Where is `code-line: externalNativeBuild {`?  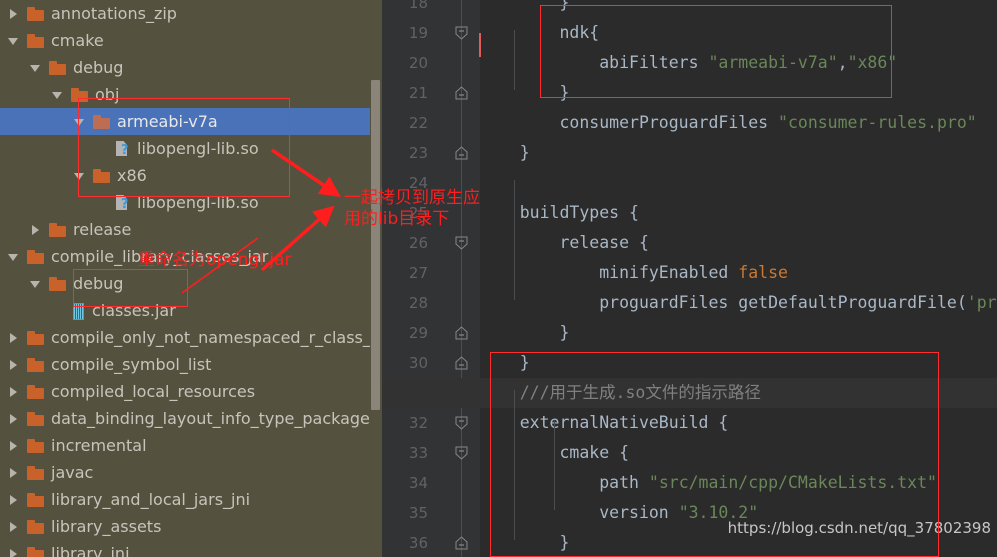
code-line: externalNativeBuild { is located at coordinates (604, 423).